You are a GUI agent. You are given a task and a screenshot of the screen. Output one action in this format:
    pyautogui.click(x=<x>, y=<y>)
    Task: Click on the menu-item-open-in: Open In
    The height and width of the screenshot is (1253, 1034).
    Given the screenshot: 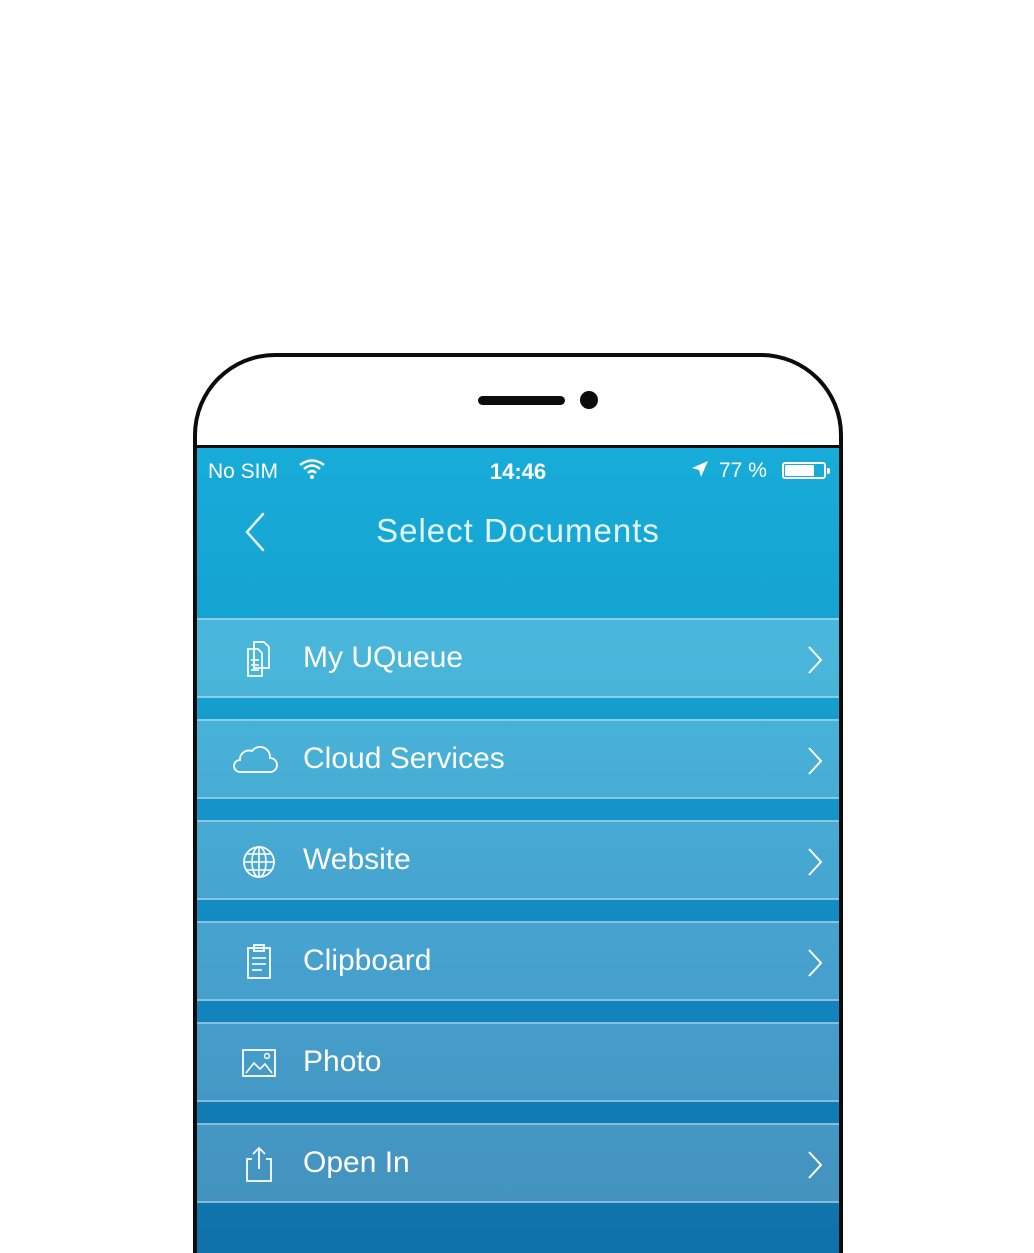 What is the action you would take?
    pyautogui.click(x=518, y=1163)
    